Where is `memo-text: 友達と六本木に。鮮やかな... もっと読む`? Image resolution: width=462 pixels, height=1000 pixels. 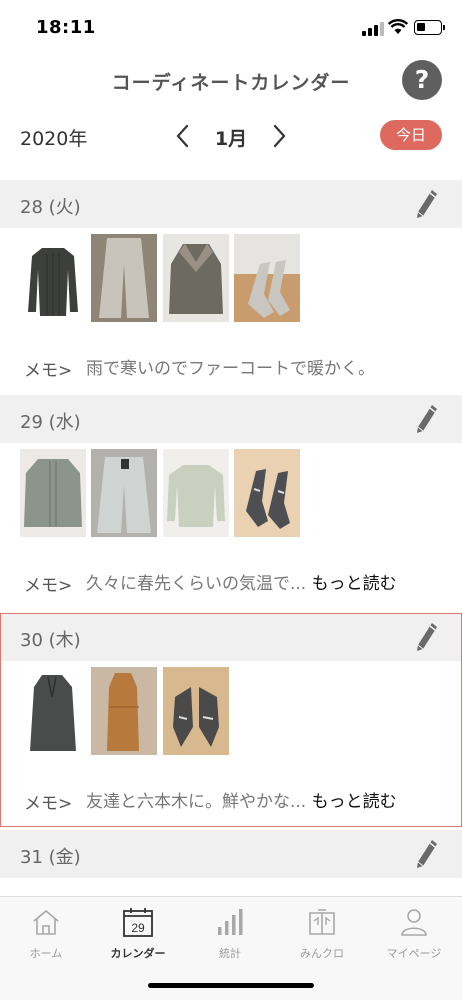
memo-text: 友達と六本木に。鮮やかな... もっと読む is located at coordinates (241, 799).